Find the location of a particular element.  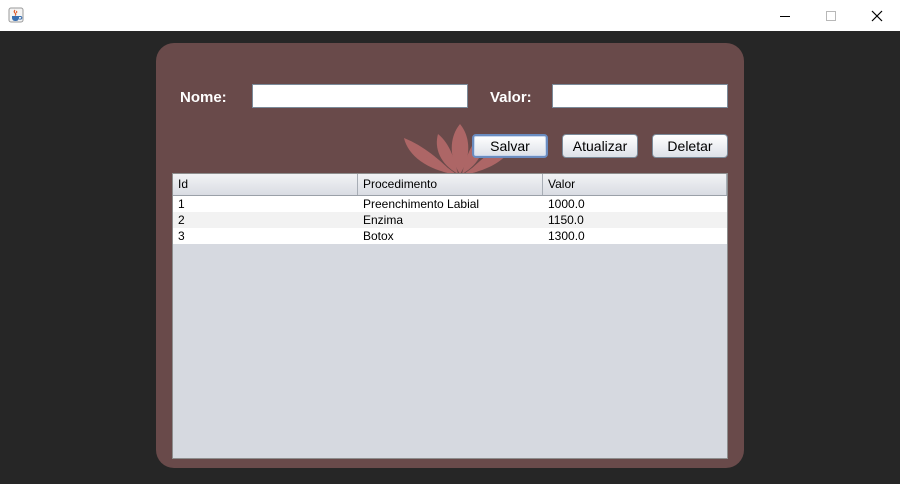

deletar-button: Deletar is located at coordinates (690, 146).